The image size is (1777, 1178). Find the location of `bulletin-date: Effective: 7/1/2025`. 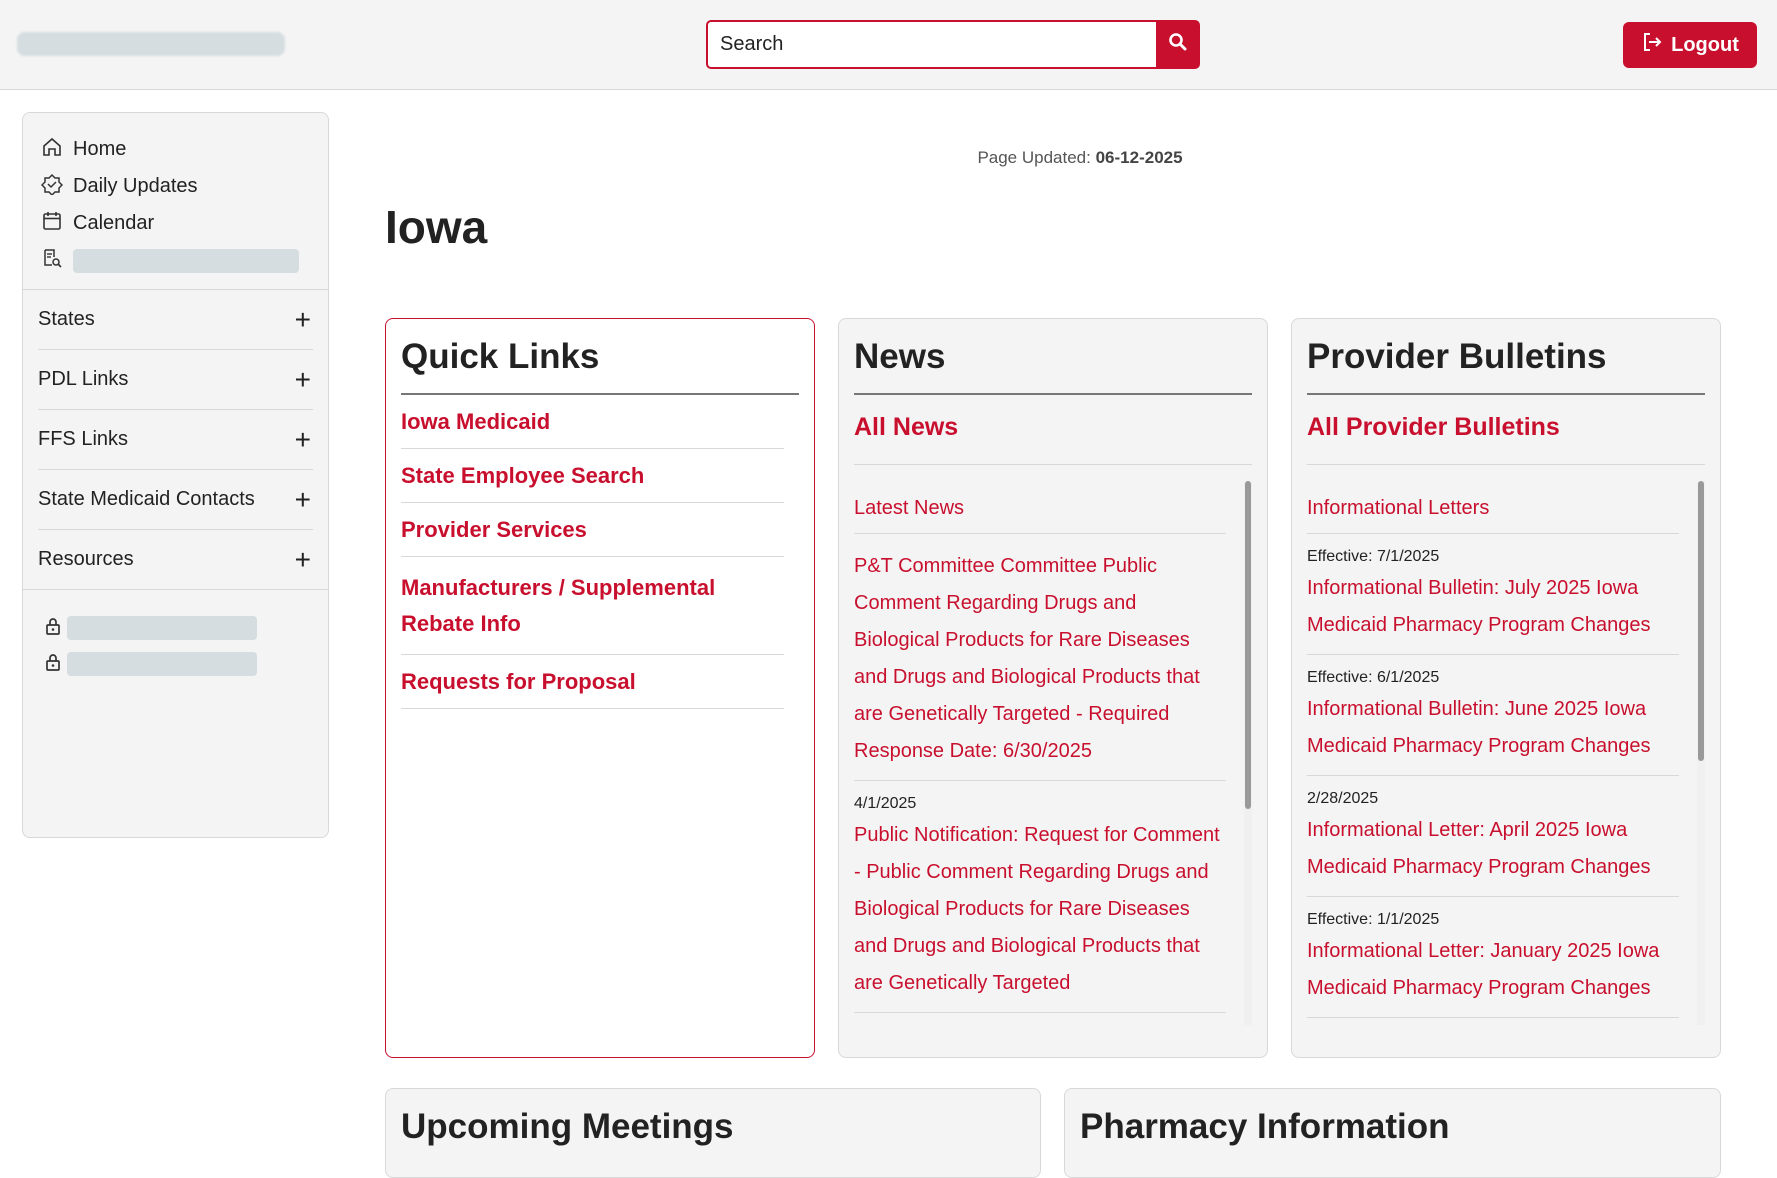

bulletin-date: Effective: 7/1/2025 is located at coordinates (1373, 556).